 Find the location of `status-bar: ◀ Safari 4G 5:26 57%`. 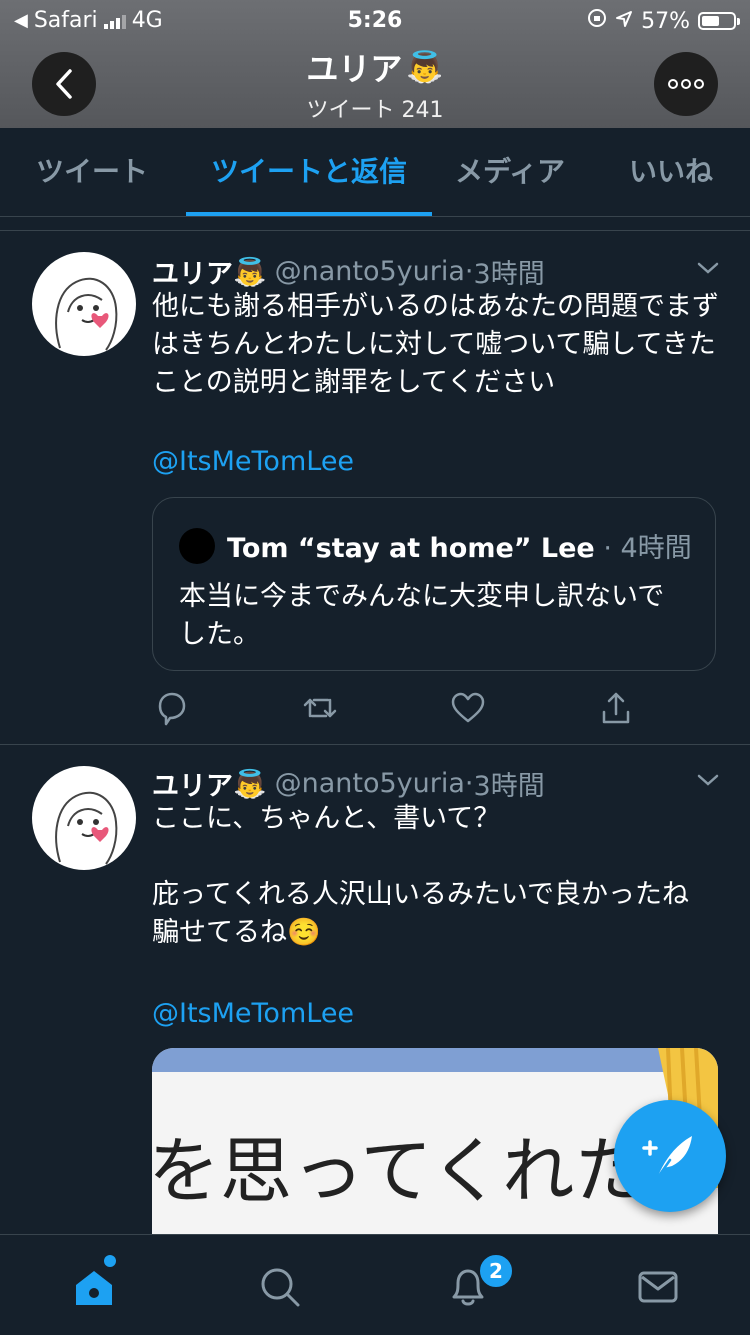

status-bar: ◀ Safari 4G 5:26 57% is located at coordinates (375, 20).